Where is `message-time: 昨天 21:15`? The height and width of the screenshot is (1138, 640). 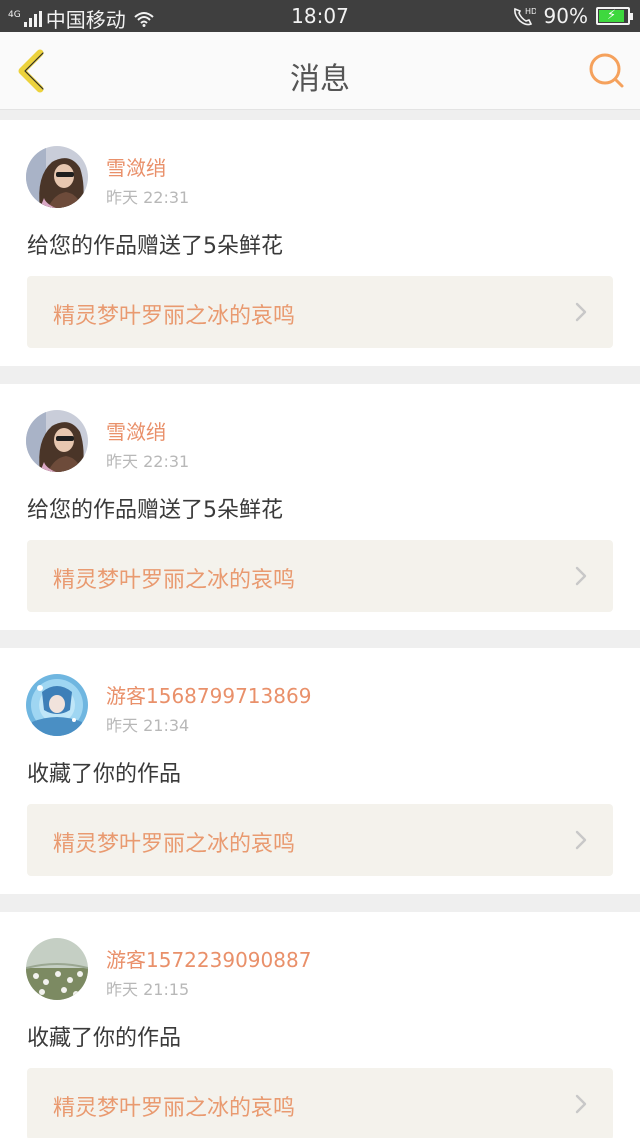 message-time: 昨天 21:15 is located at coordinates (148, 989).